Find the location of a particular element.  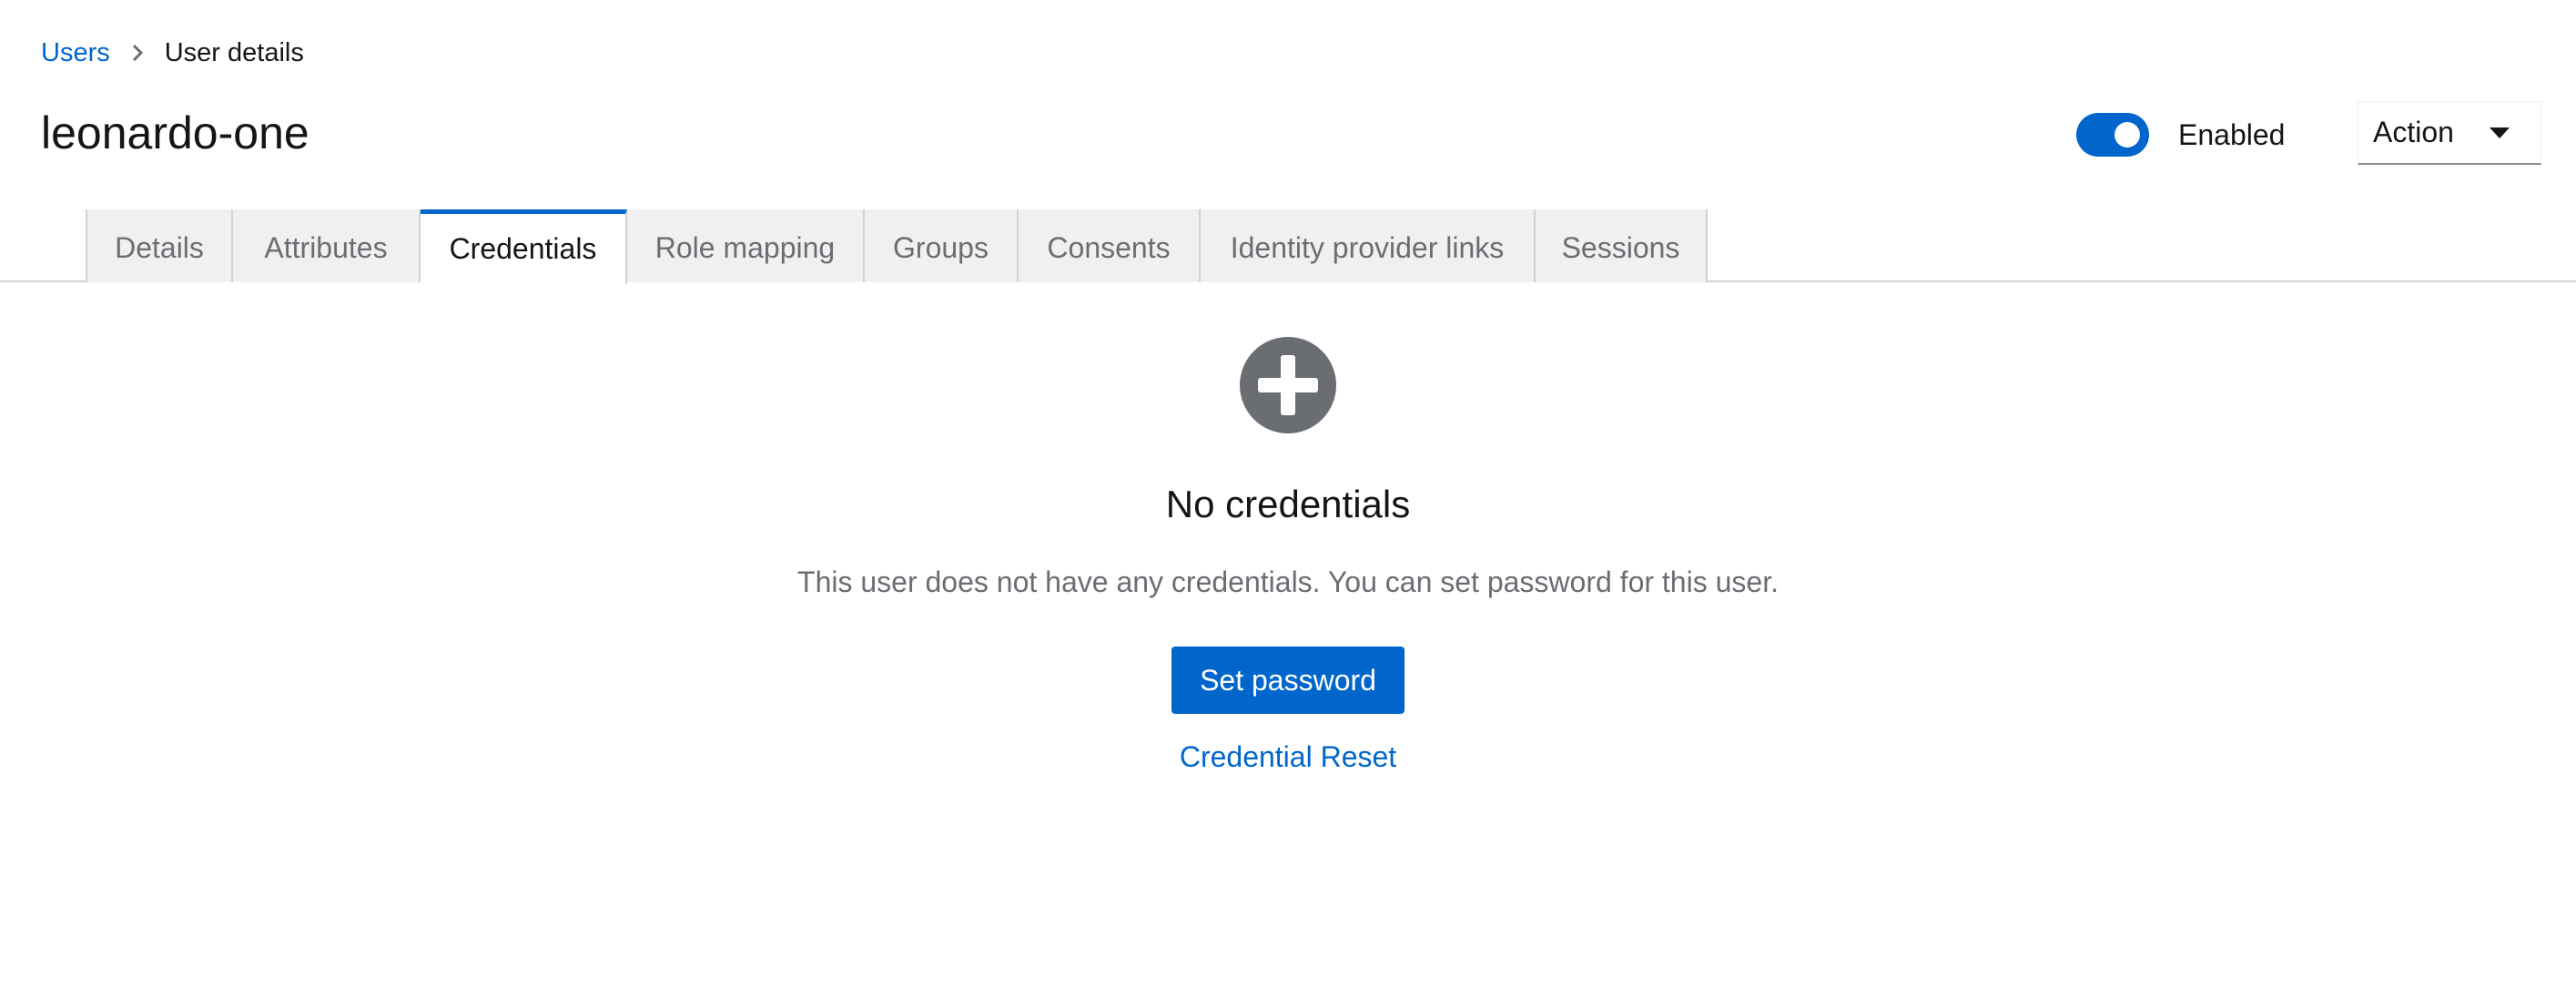

tab-role-mapping: Role mapping is located at coordinates (746, 246).